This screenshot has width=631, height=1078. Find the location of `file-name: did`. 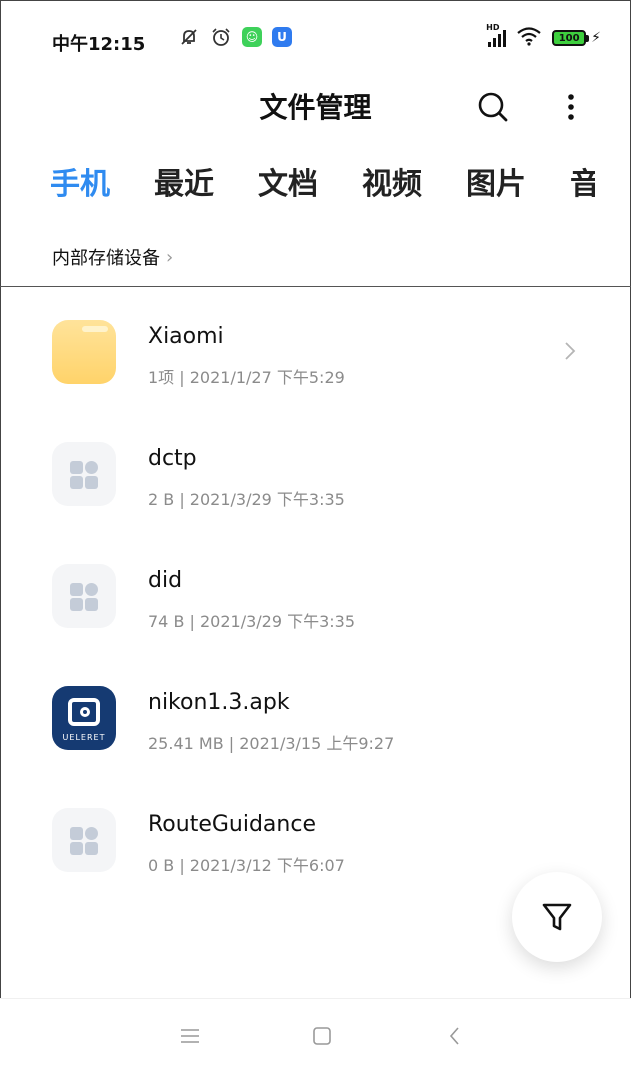

file-name: did is located at coordinates (165, 580).